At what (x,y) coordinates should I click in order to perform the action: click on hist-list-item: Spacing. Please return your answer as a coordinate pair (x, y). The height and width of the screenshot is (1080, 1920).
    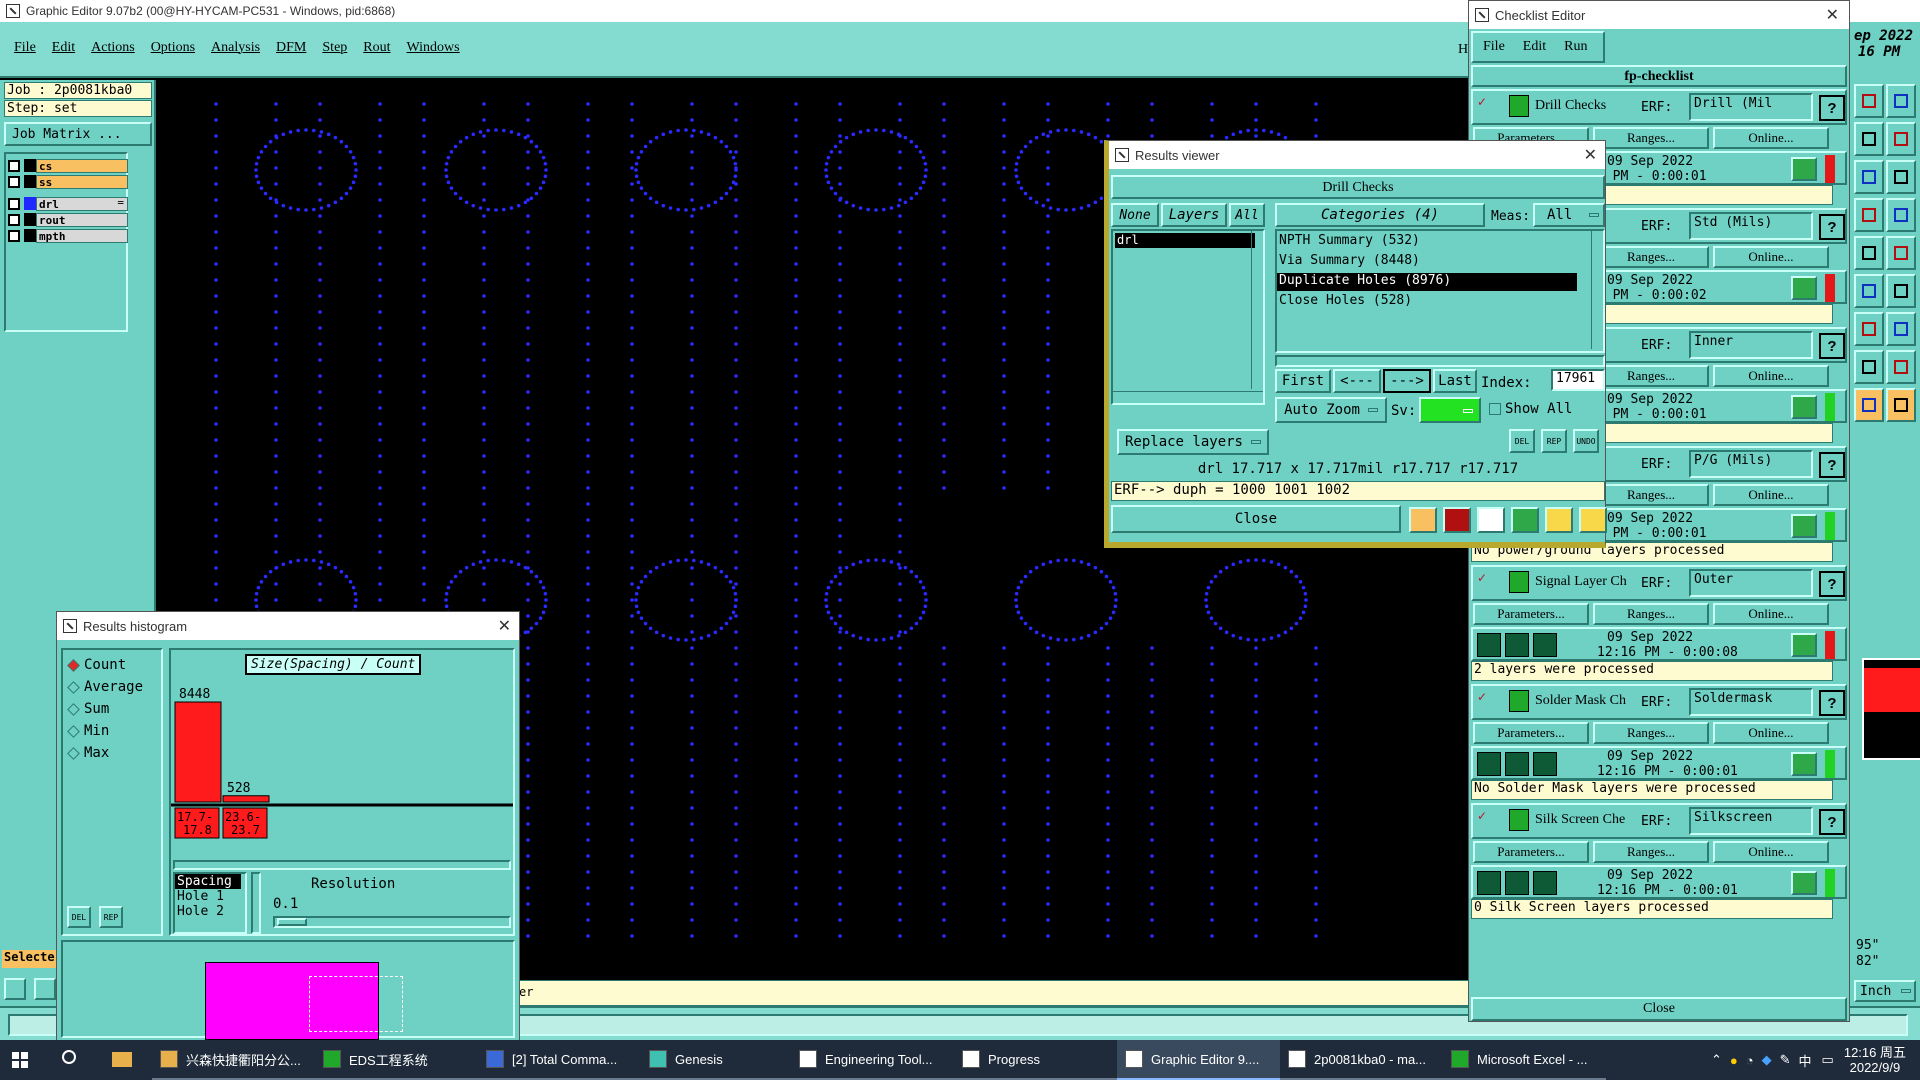
    Looking at the image, I should click on (208, 881).